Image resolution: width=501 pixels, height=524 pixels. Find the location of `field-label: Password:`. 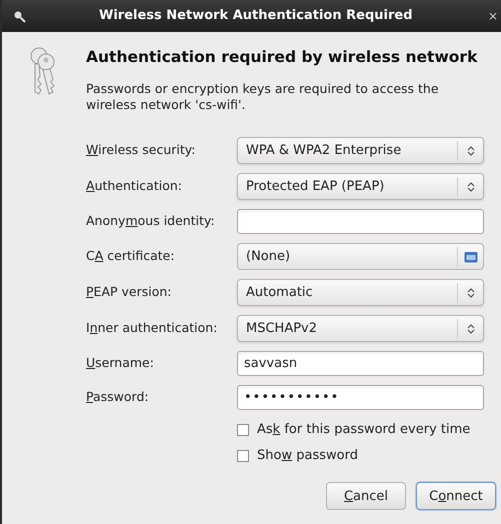

field-label: Password: is located at coordinates (118, 397).